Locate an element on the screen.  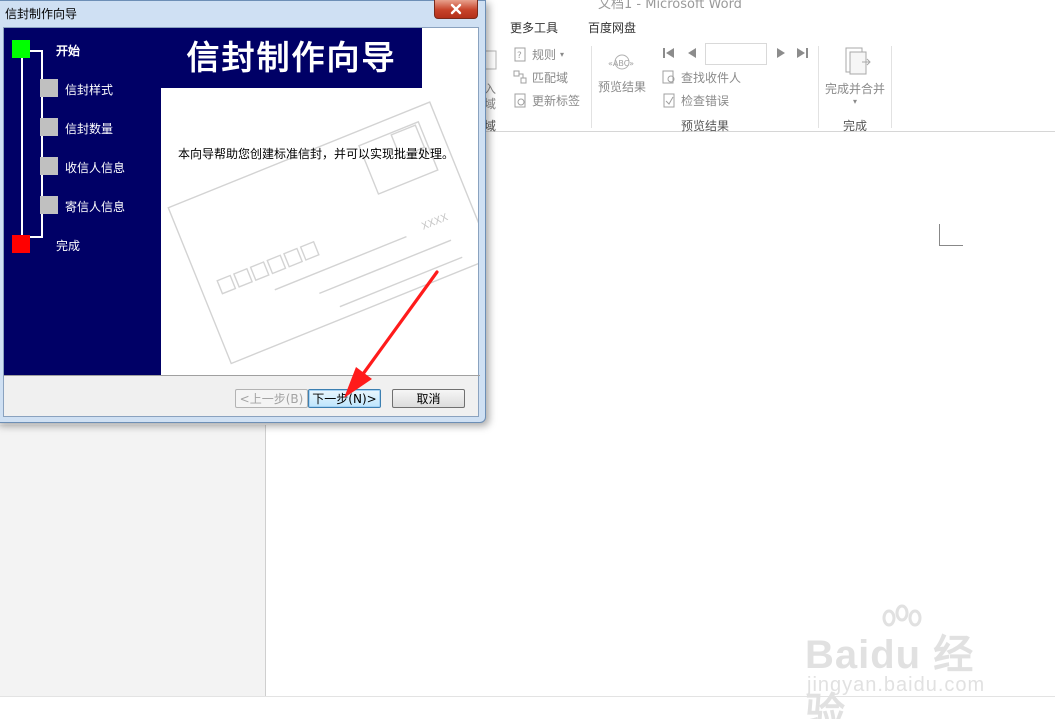
text-boundary-mark is located at coordinates (951, 235).